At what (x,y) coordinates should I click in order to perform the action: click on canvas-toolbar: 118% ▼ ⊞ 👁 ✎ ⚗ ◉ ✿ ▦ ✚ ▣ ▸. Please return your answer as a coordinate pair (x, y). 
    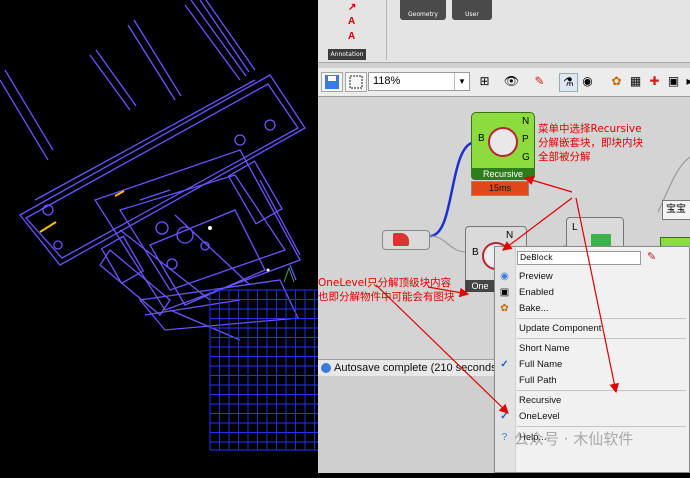
    Looking at the image, I should click on (504, 82).